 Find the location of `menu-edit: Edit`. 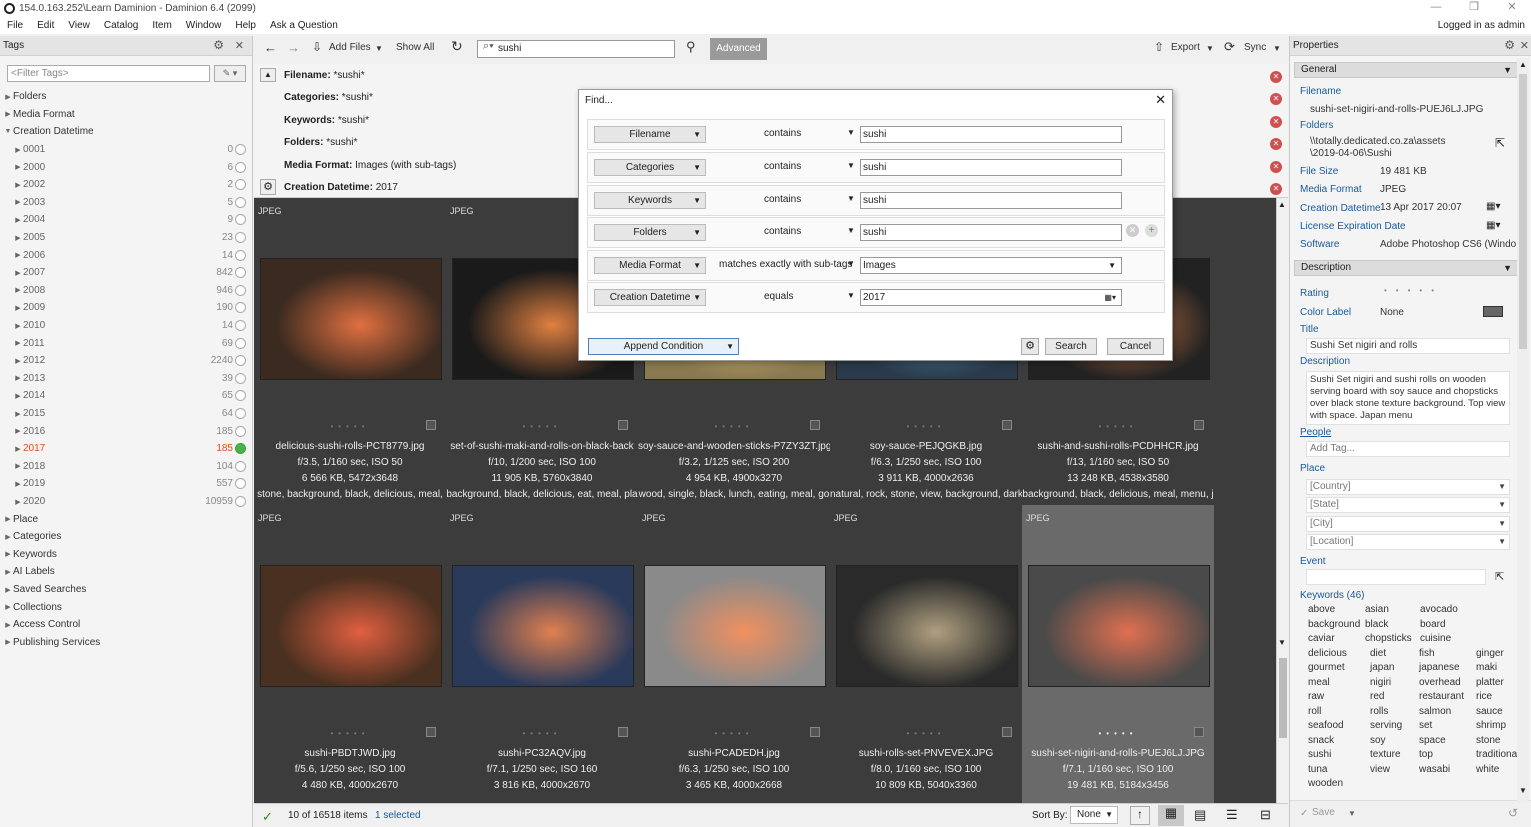

menu-edit: Edit is located at coordinates (45, 25).